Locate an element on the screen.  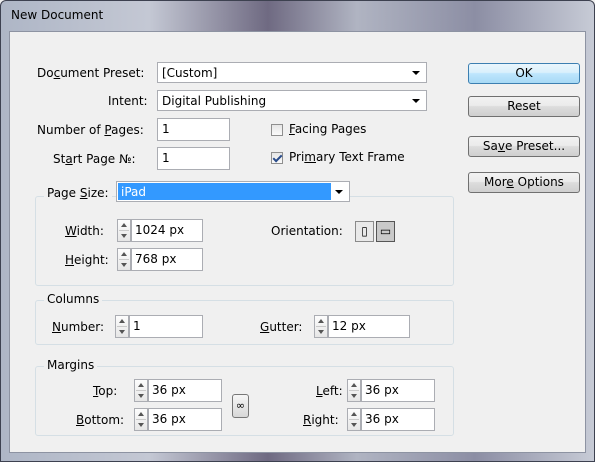
title-bar: New Document is located at coordinates (297, 15).